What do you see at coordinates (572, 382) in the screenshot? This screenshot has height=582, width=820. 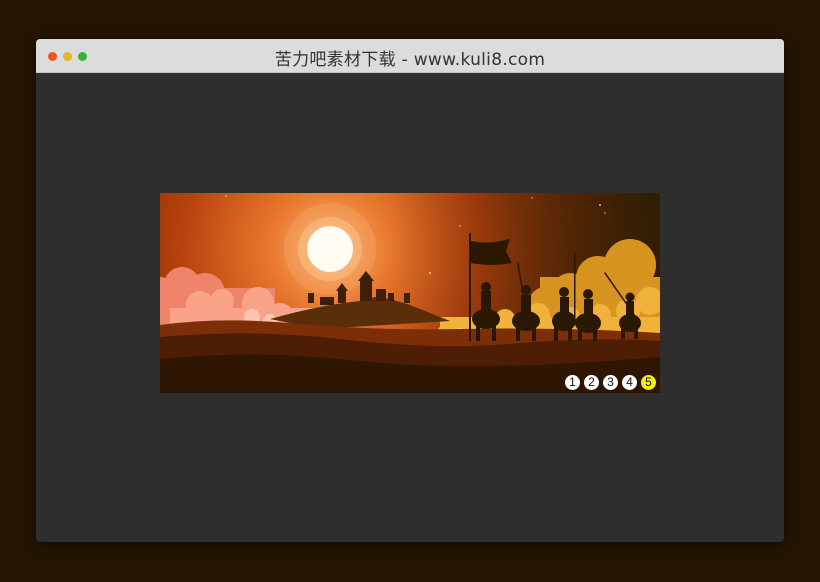 I see `pager-dot-1: 1` at bounding box center [572, 382].